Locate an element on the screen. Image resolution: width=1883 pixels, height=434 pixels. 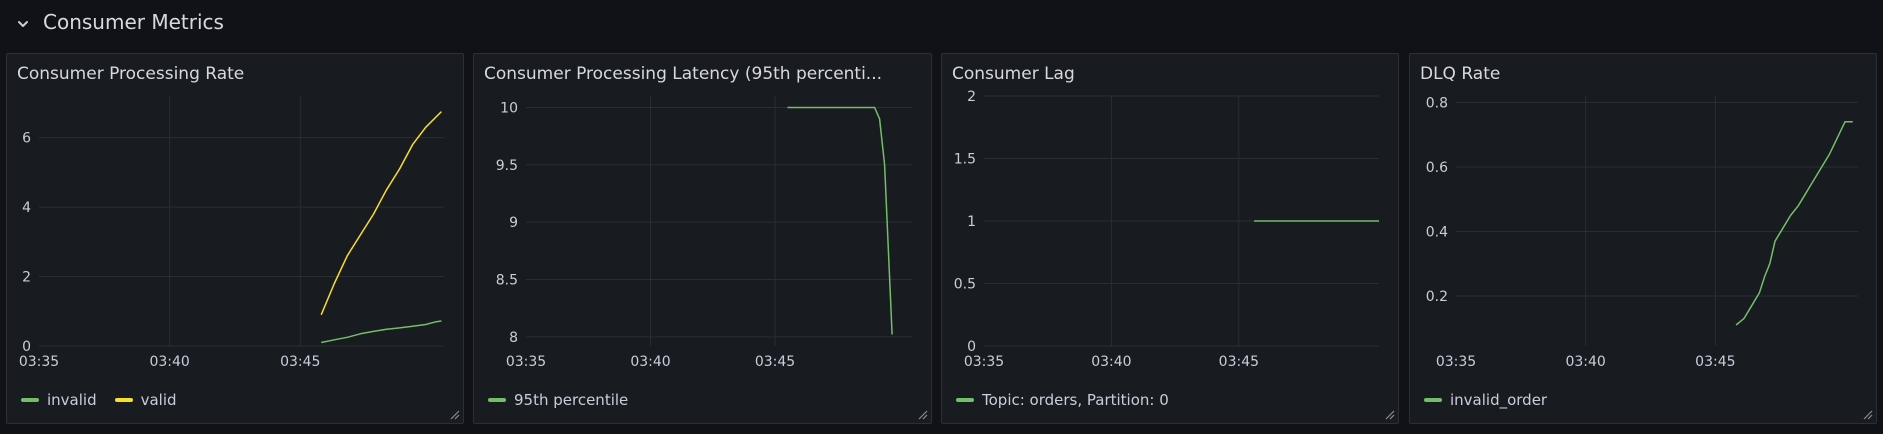
legend-item-invalid: invalid is located at coordinates (59, 400).